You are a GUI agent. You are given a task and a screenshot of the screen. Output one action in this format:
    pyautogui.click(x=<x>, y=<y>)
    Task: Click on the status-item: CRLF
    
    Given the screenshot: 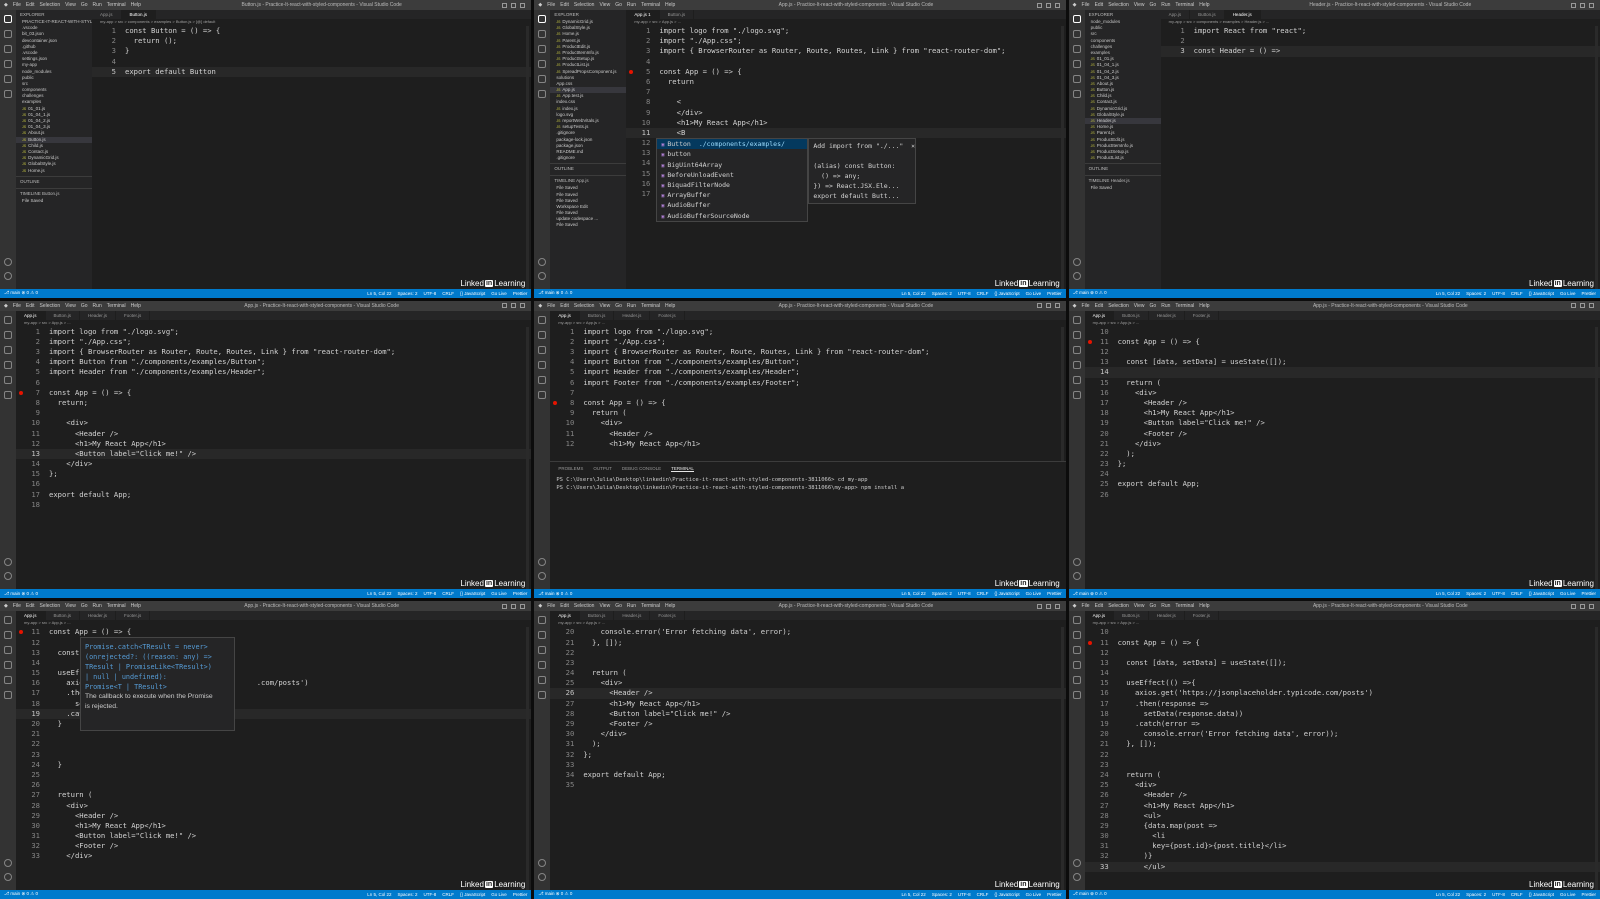 What is the action you would take?
    pyautogui.click(x=448, y=894)
    